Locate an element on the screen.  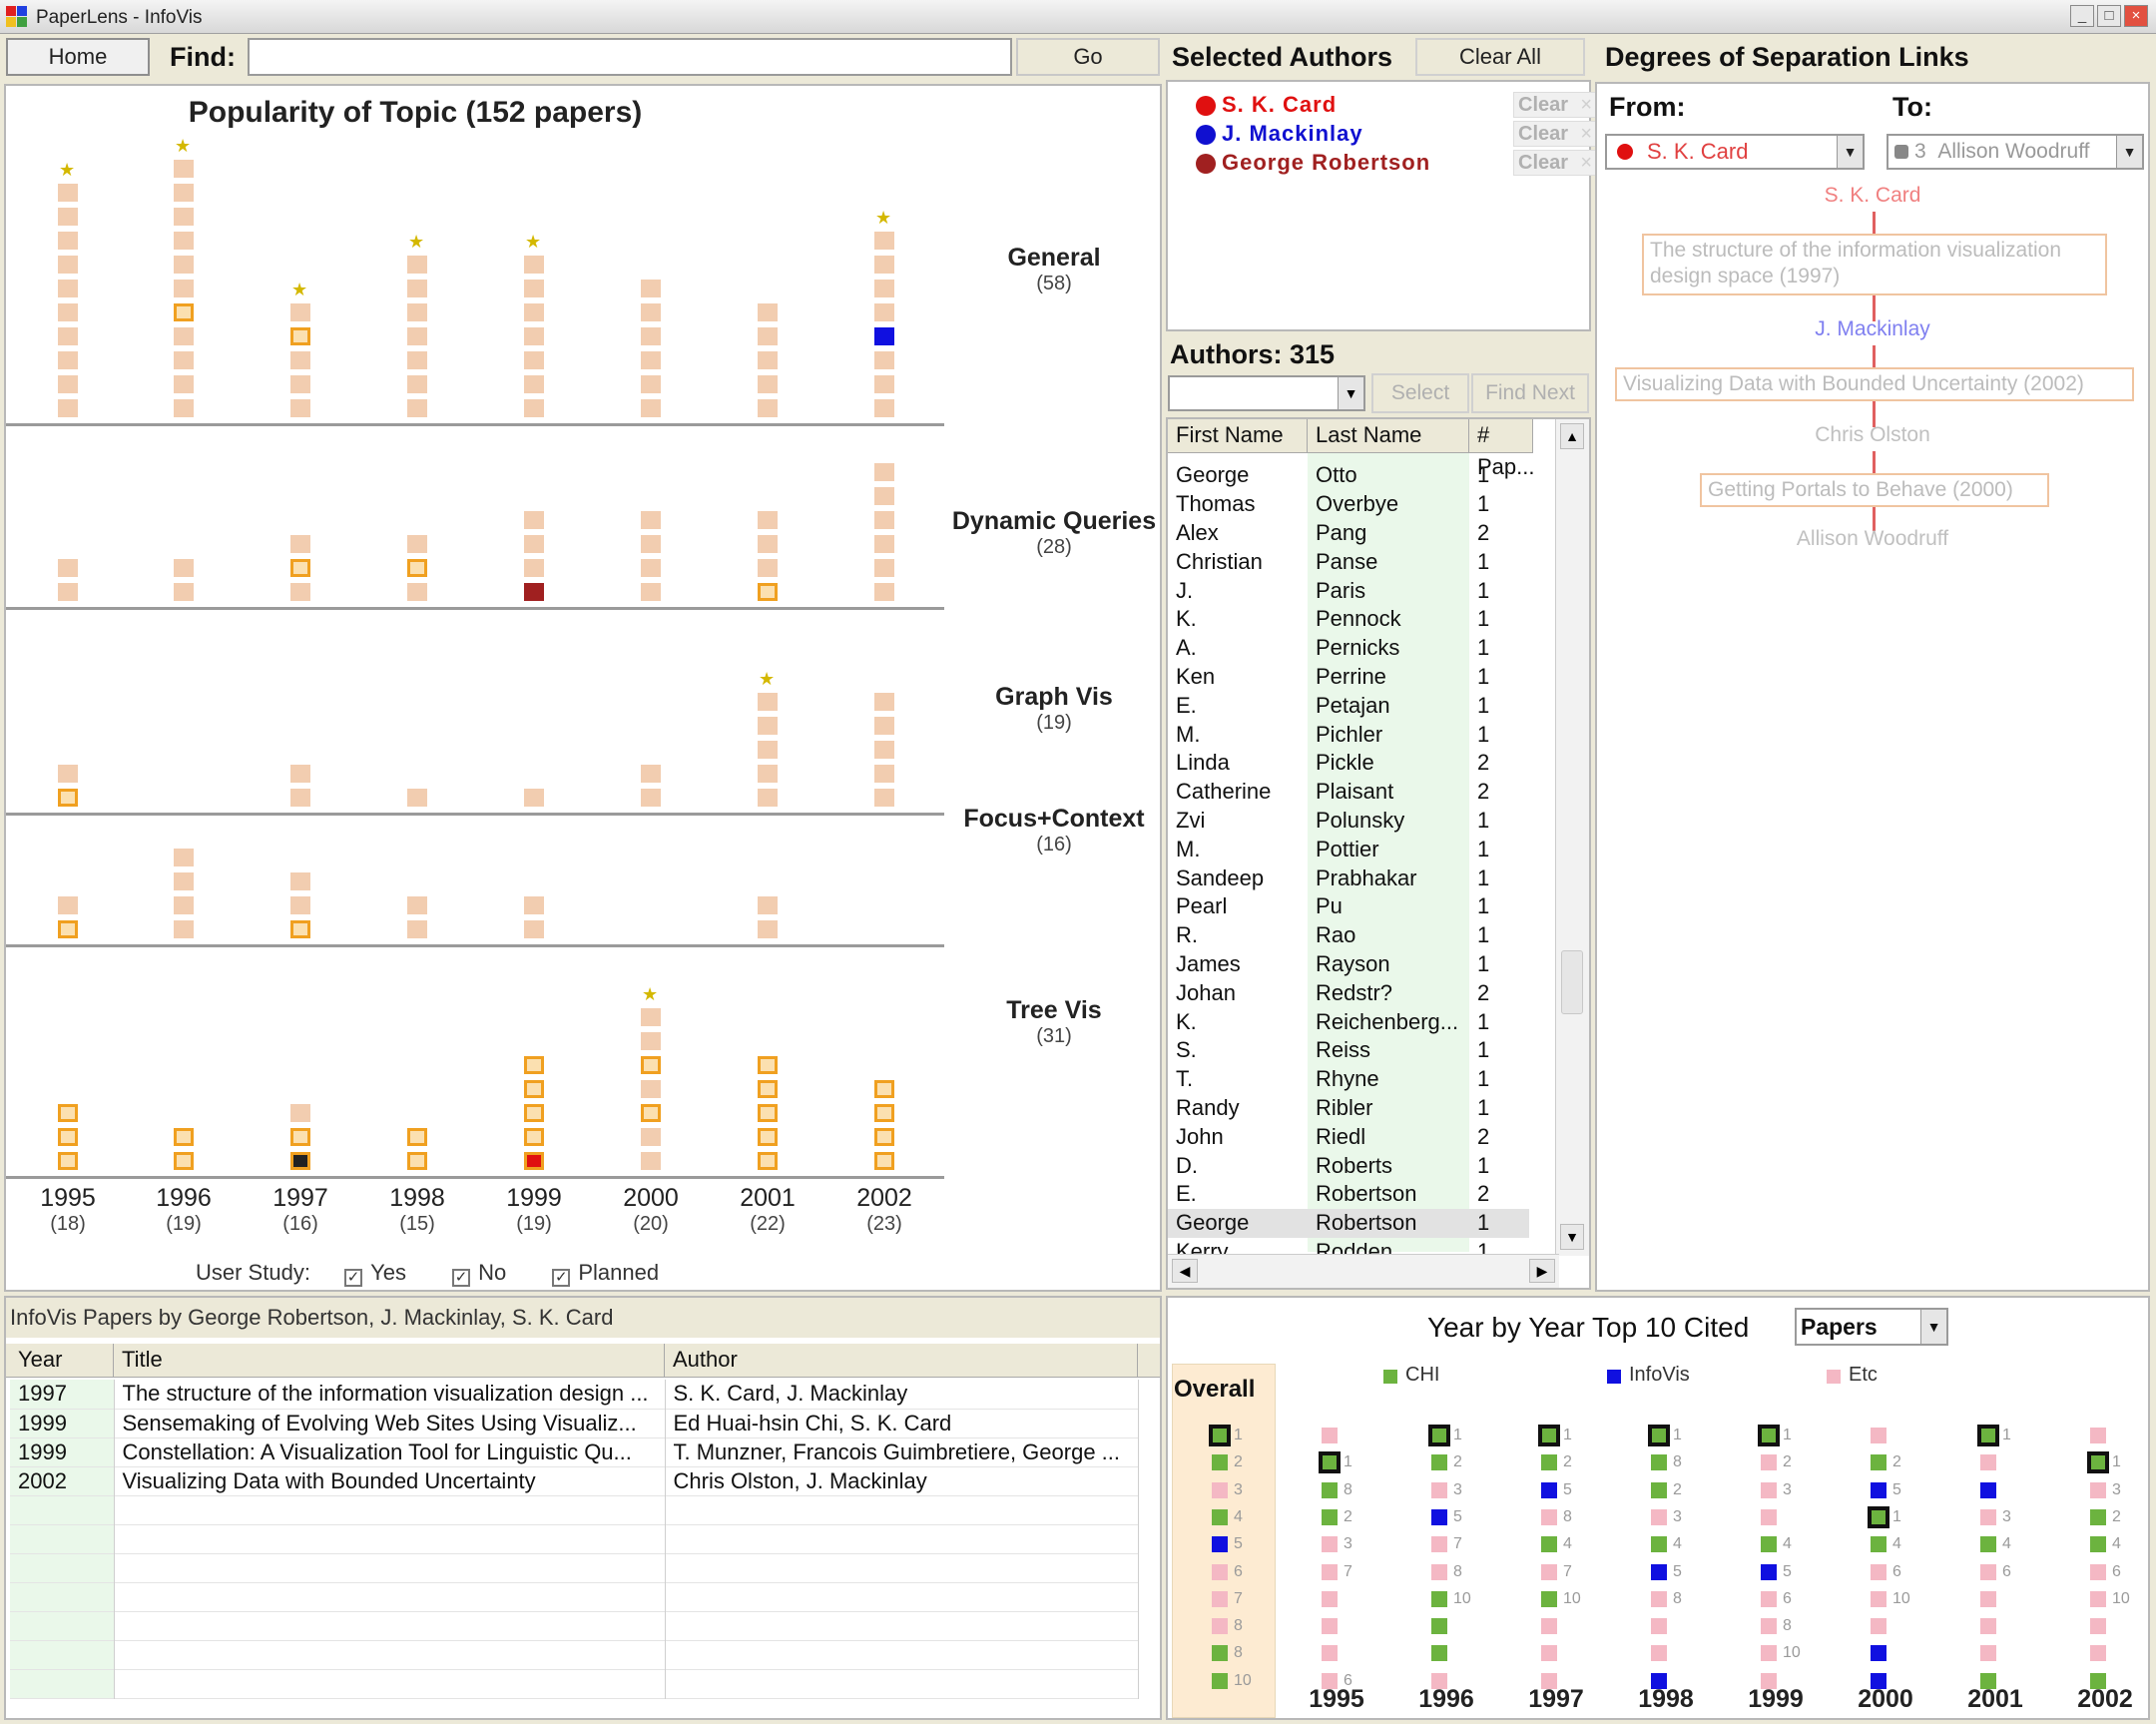
author-row: J. Paris 1 is located at coordinates (1348, 590).